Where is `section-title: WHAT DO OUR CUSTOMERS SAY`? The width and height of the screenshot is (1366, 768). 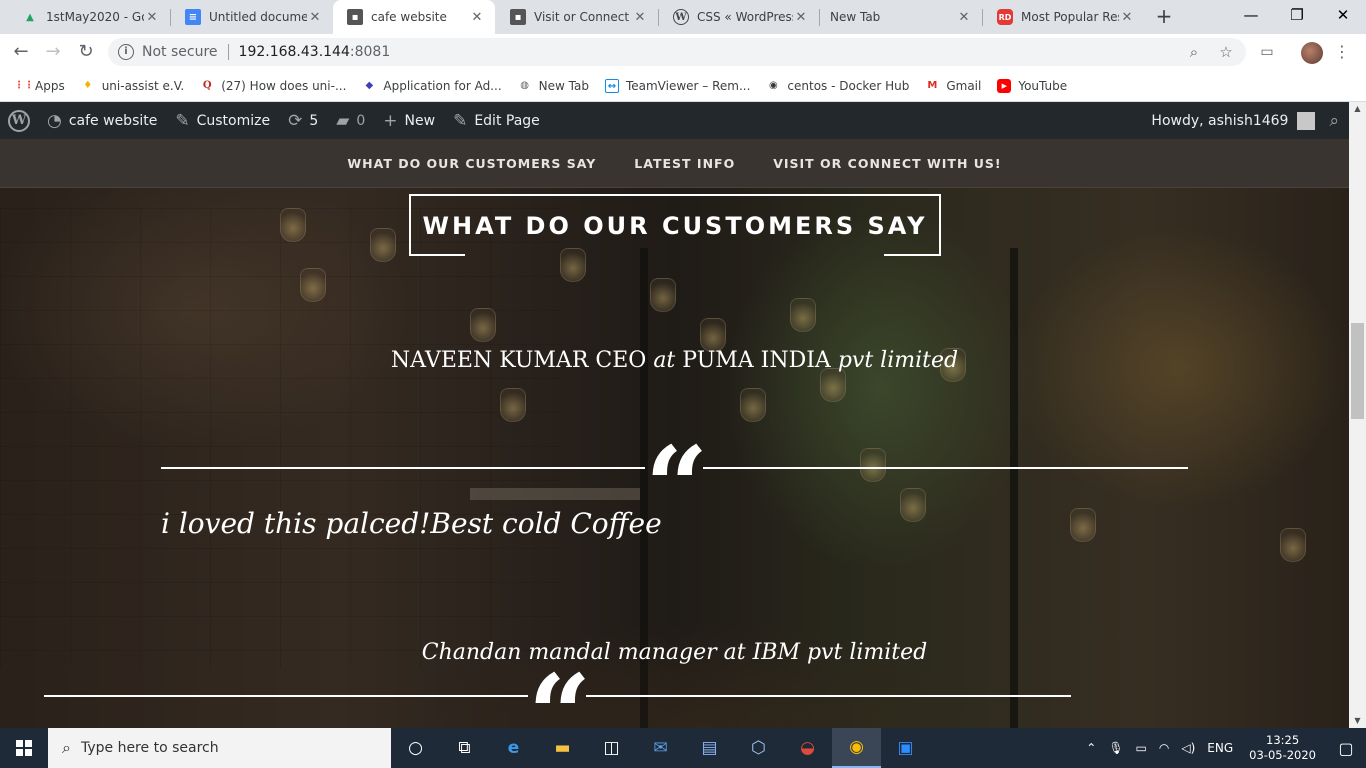
section-title: WHAT DO OUR CUSTOMERS SAY is located at coordinates (675, 226).